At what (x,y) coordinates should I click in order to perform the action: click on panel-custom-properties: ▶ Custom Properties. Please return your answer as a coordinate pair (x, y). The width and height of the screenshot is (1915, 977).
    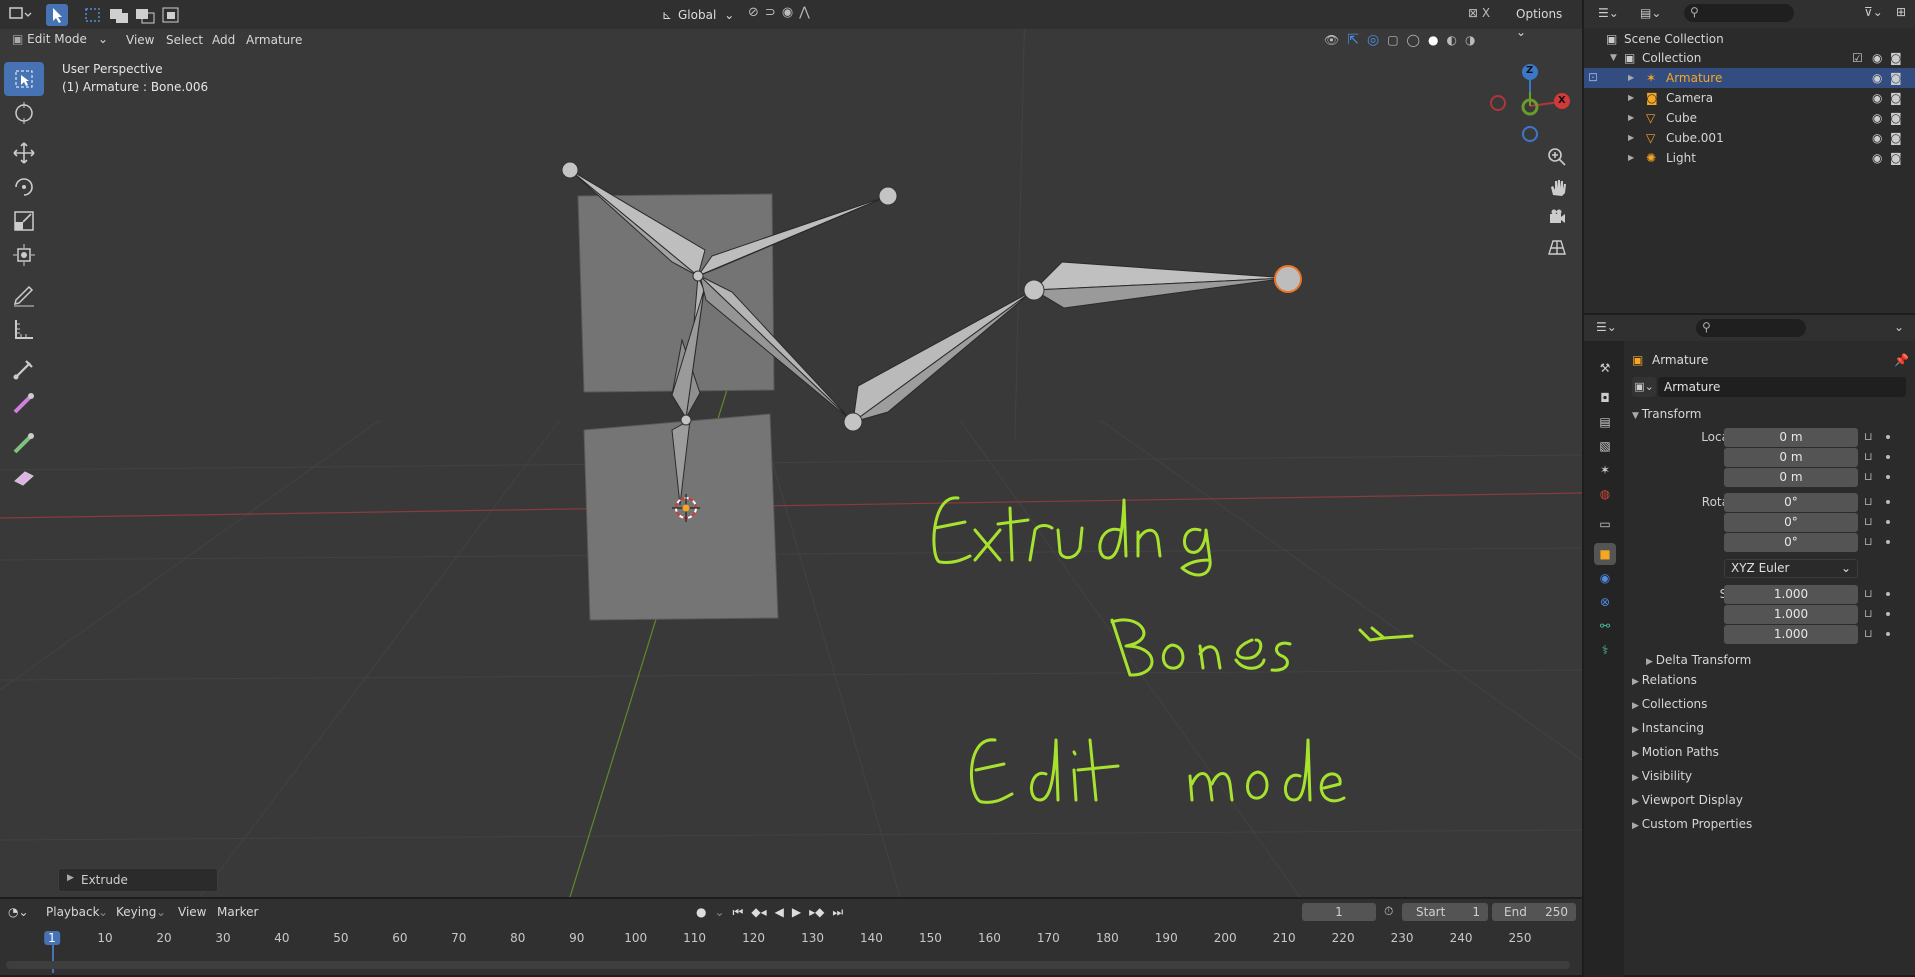
    Looking at the image, I should click on (1692, 824).